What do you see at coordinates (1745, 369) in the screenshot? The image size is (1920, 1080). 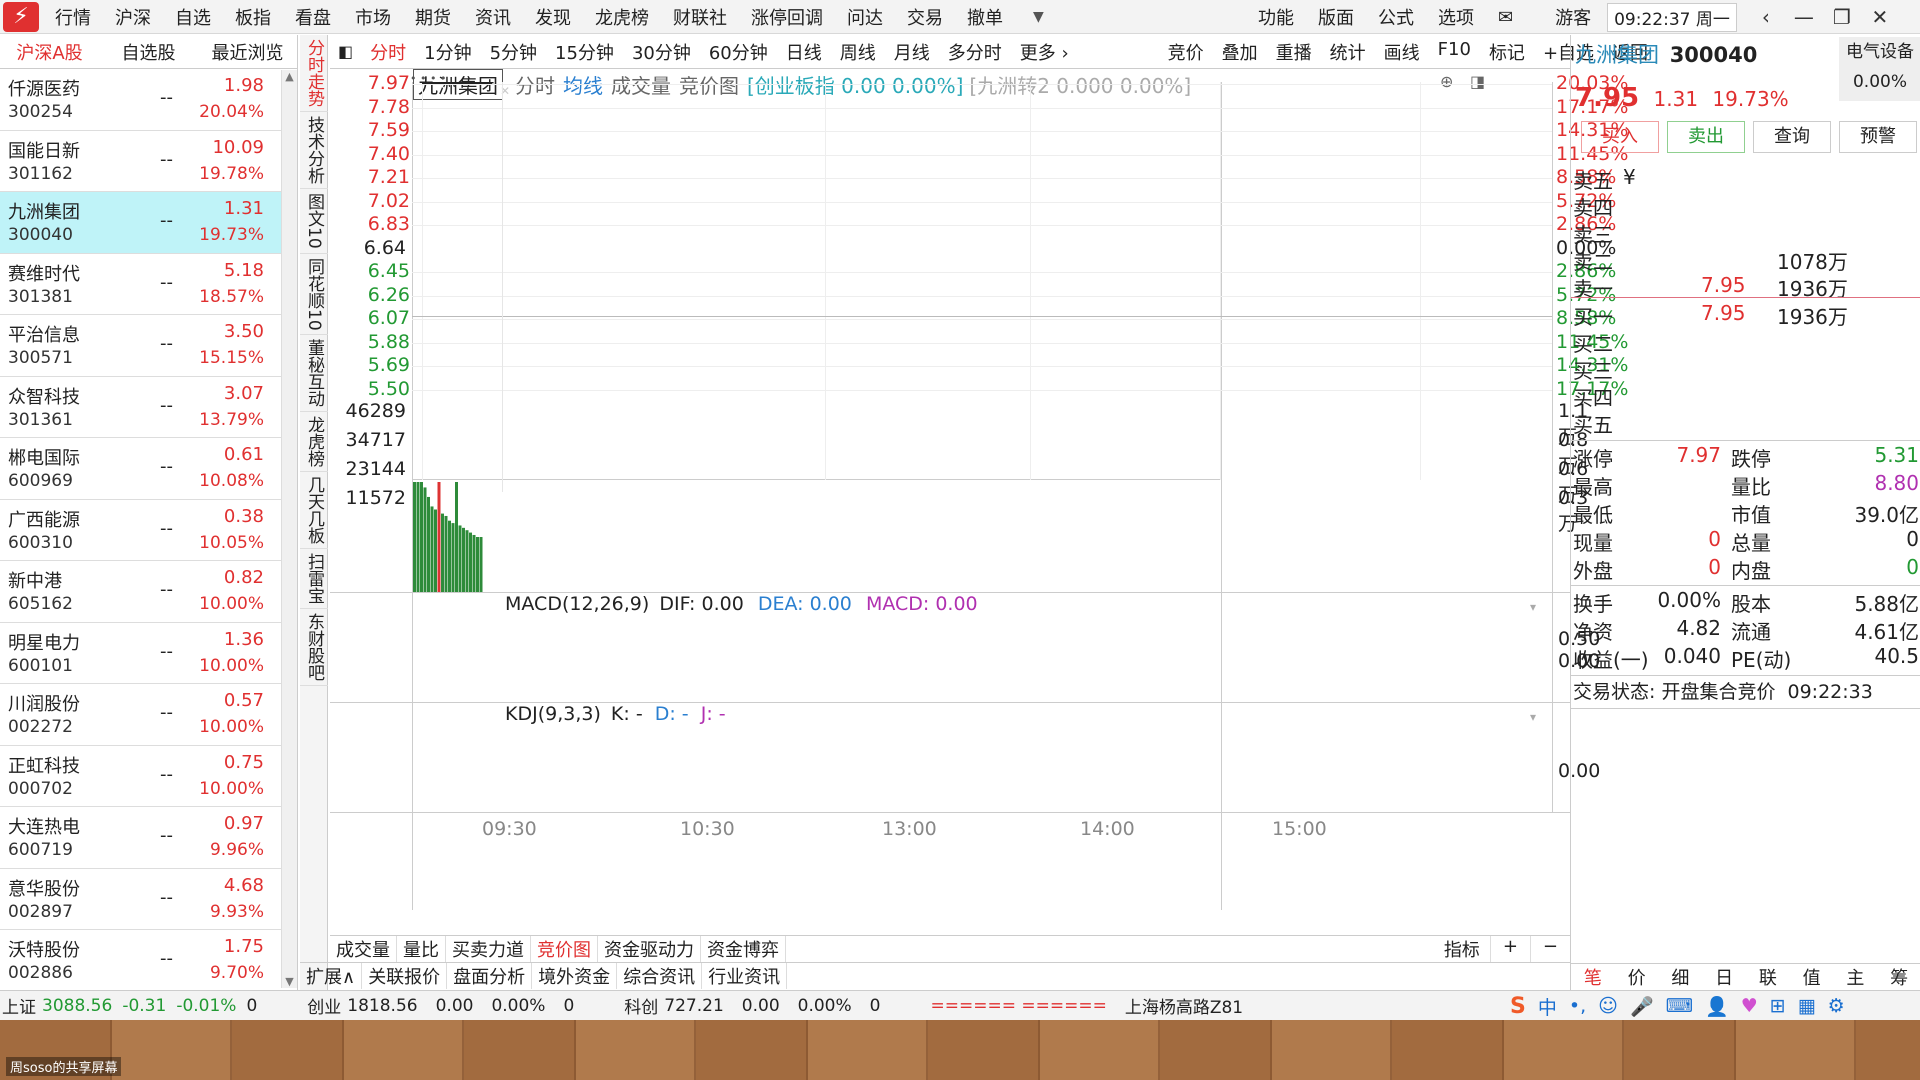 I see `buy-level-3: 买三` at bounding box center [1745, 369].